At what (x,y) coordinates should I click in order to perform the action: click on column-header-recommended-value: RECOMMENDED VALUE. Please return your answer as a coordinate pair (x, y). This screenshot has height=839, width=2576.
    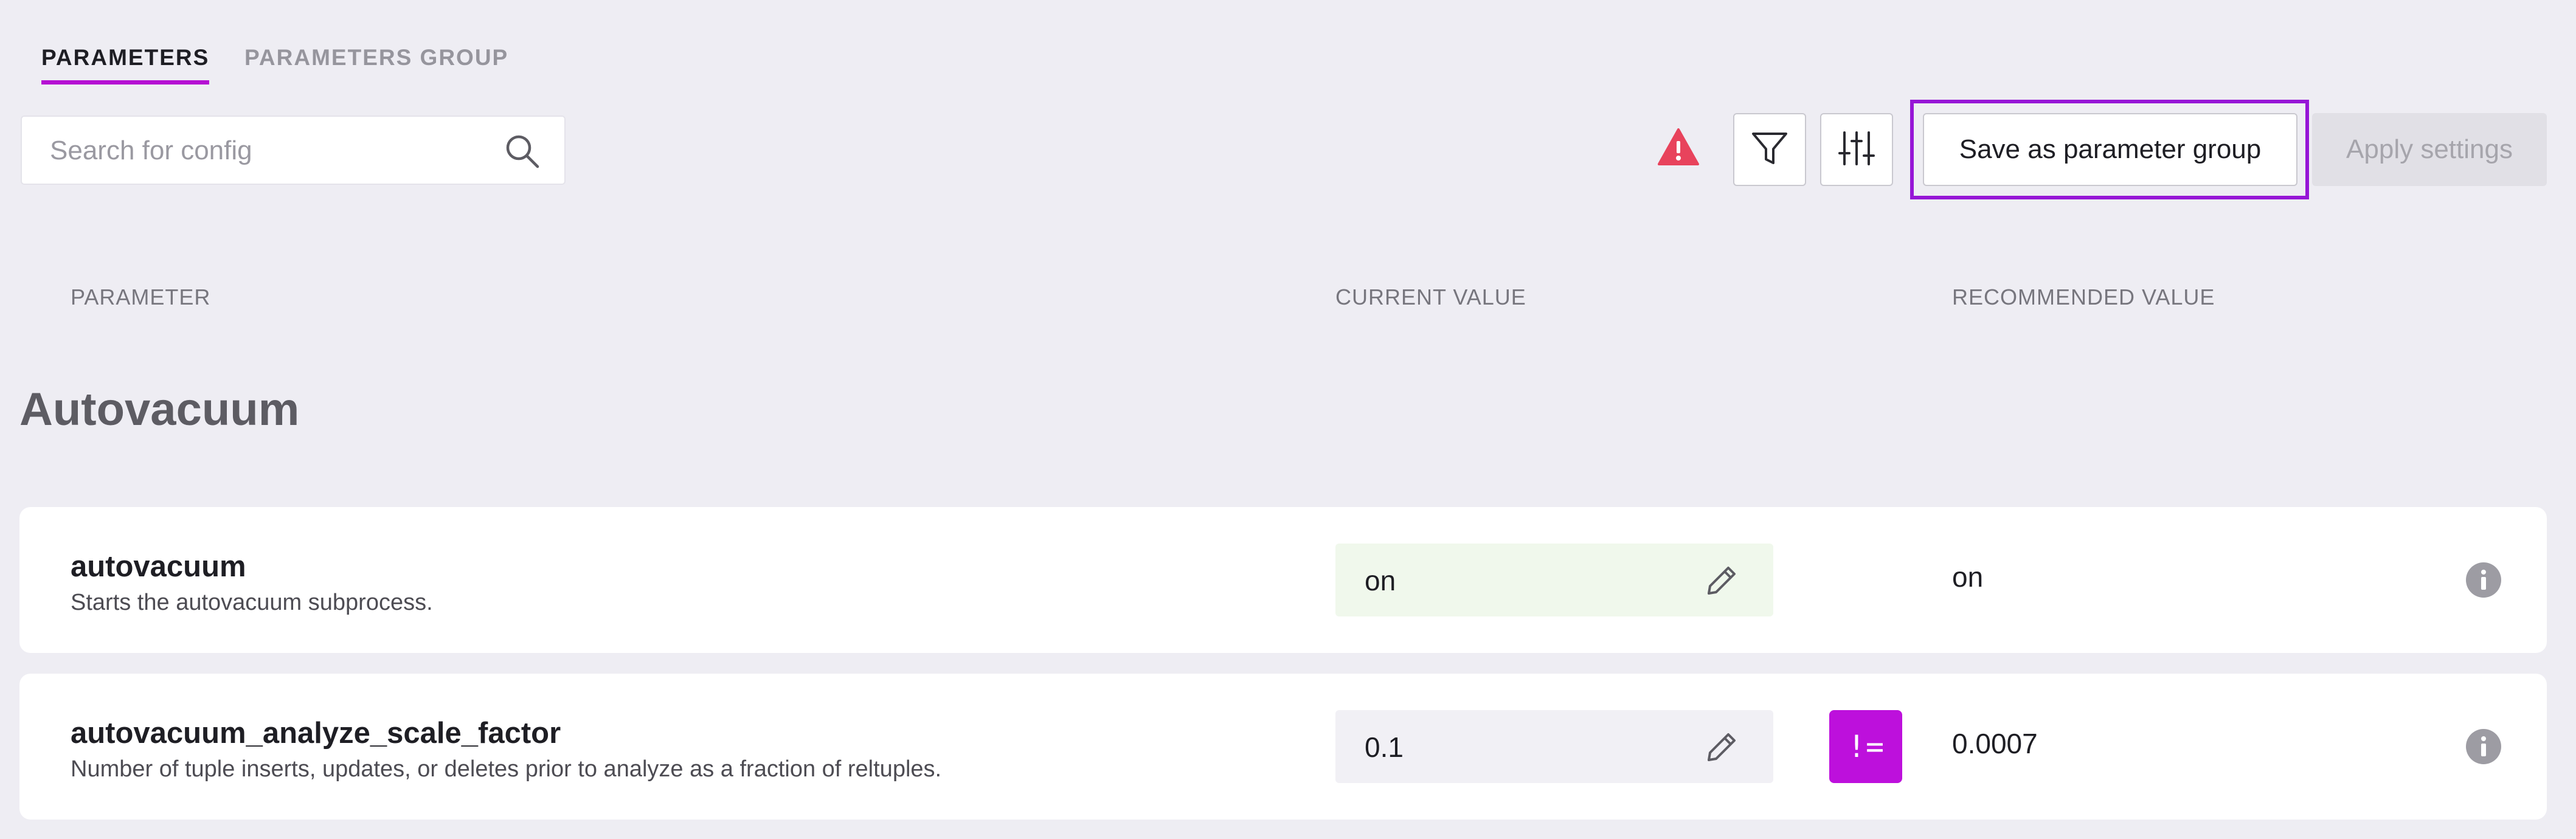
    Looking at the image, I should click on (2083, 297).